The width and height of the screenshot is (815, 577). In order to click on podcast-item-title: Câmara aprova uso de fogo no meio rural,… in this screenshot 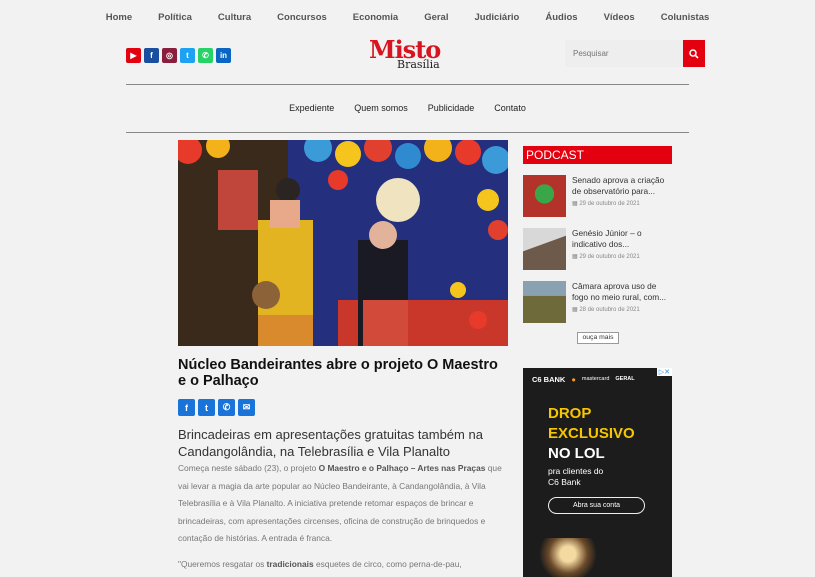, I will do `click(622, 291)`.